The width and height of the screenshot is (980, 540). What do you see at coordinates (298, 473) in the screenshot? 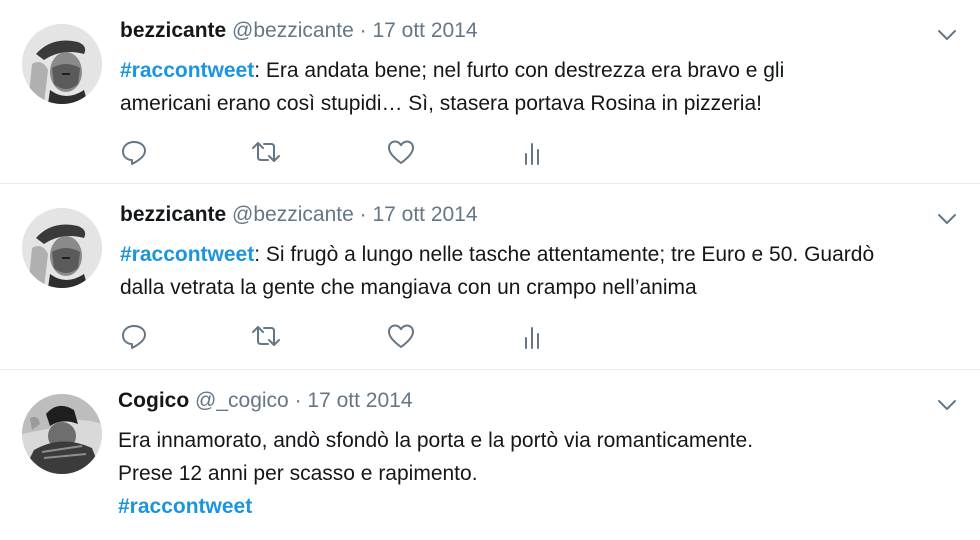
I see `tweet-text-line: Prese 12 anni per scasso e rapimento.` at bounding box center [298, 473].